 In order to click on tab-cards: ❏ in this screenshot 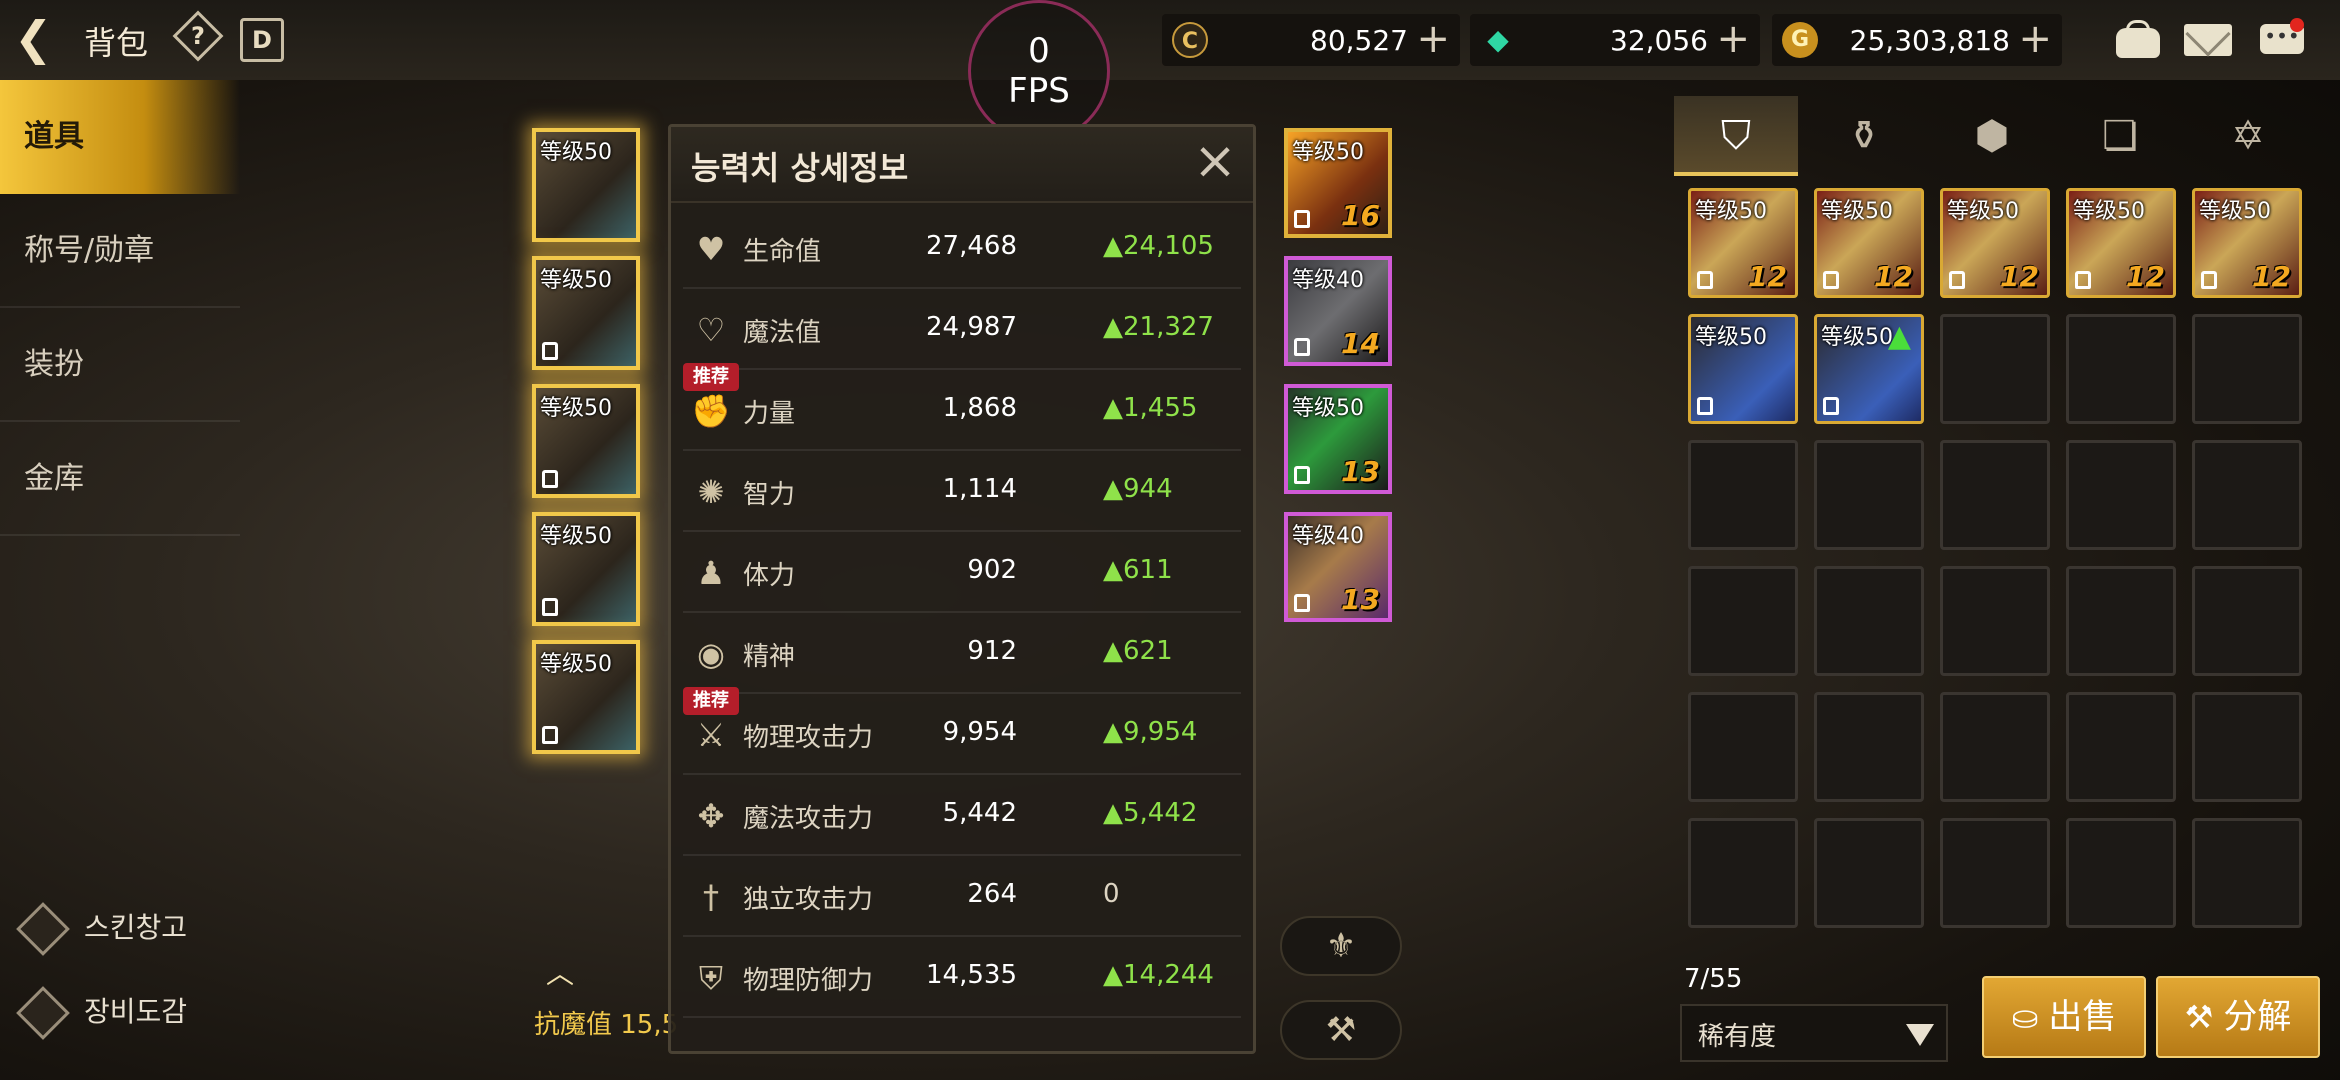, I will do `click(2120, 136)`.